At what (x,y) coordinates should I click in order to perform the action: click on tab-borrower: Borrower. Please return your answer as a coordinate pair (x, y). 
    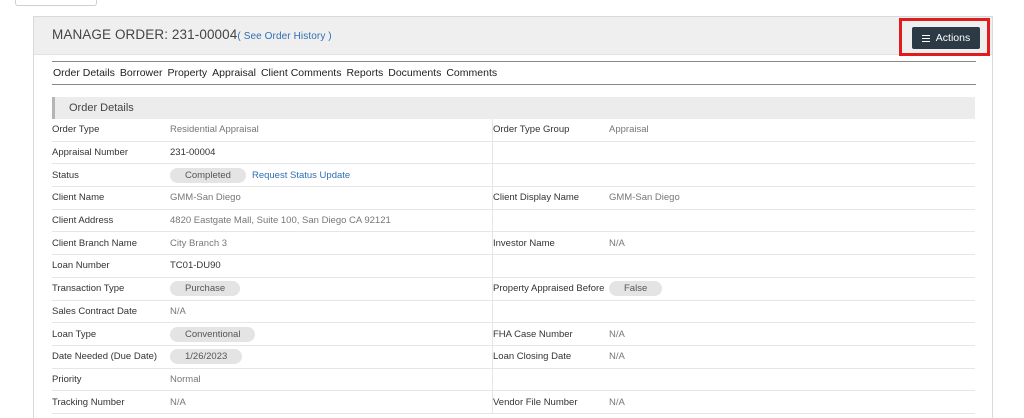
    Looking at the image, I should click on (141, 73).